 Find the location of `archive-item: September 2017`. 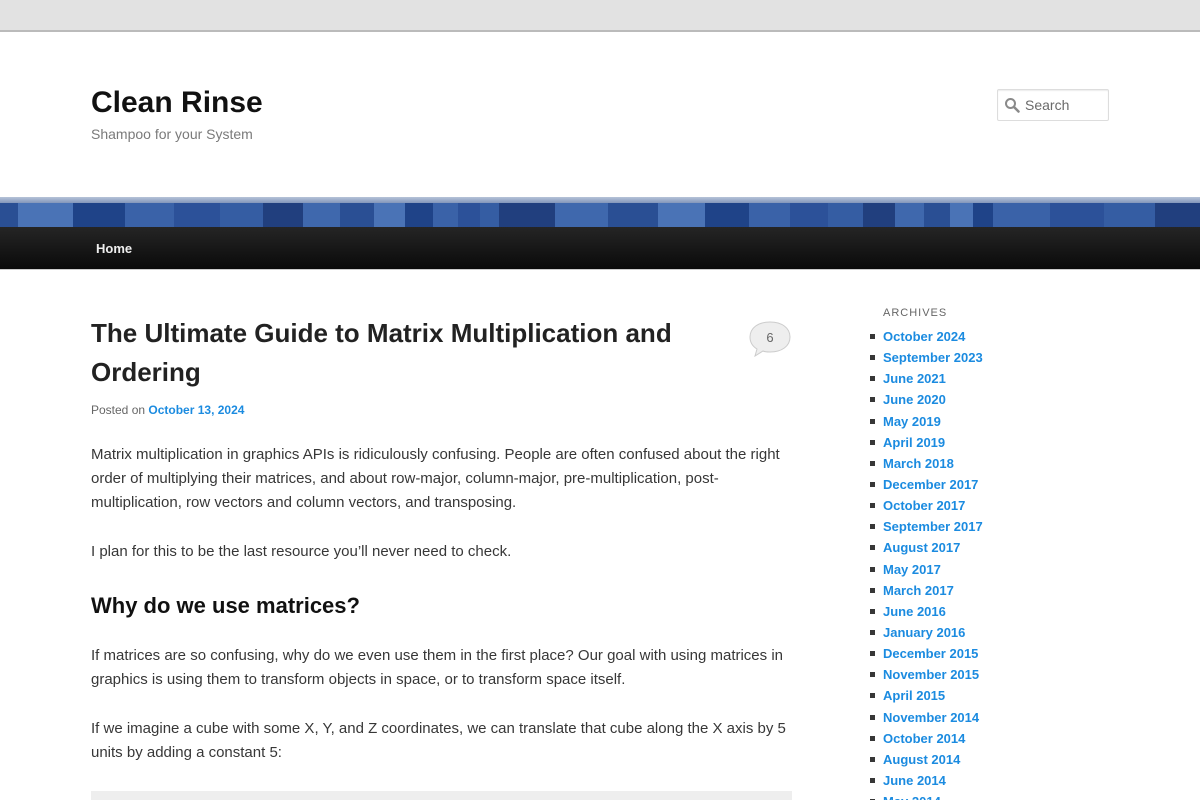

archive-item: September 2017 is located at coordinates (926, 526).